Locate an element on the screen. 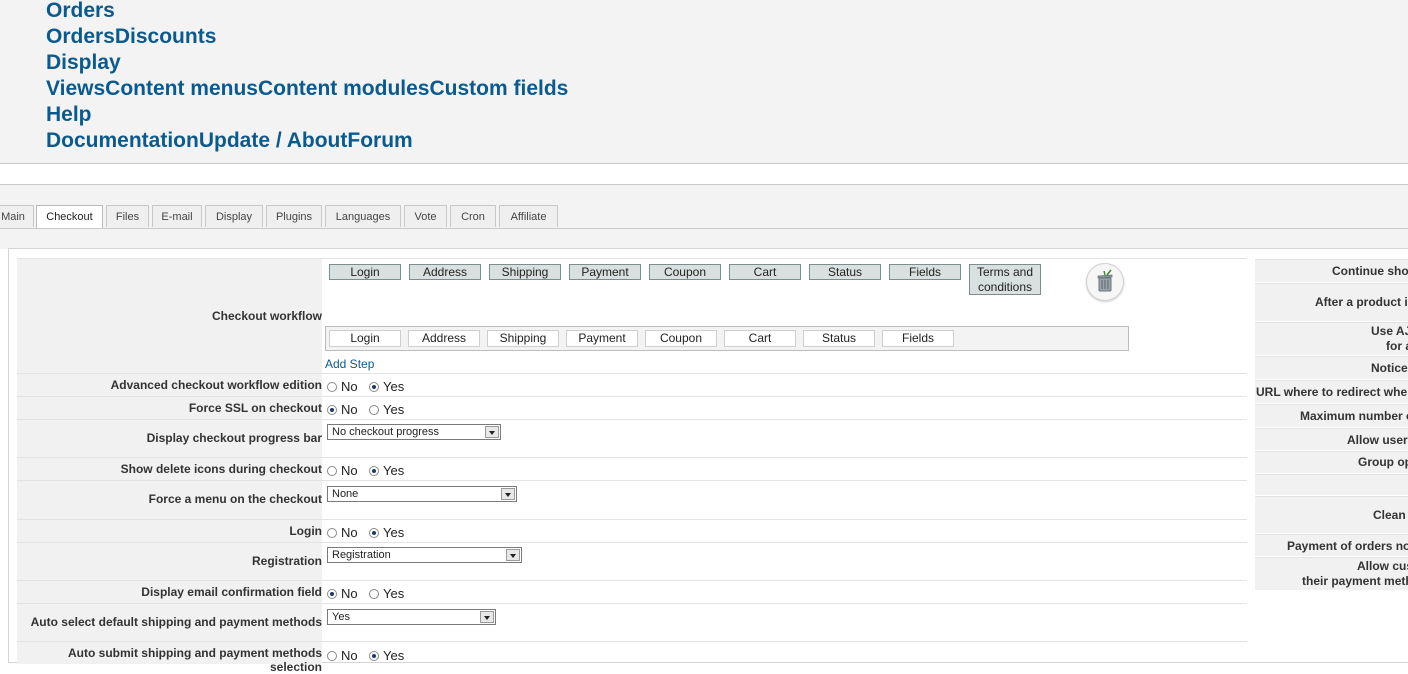 The height and width of the screenshot is (674, 1408). pool-step-cart: Cart is located at coordinates (760, 338).